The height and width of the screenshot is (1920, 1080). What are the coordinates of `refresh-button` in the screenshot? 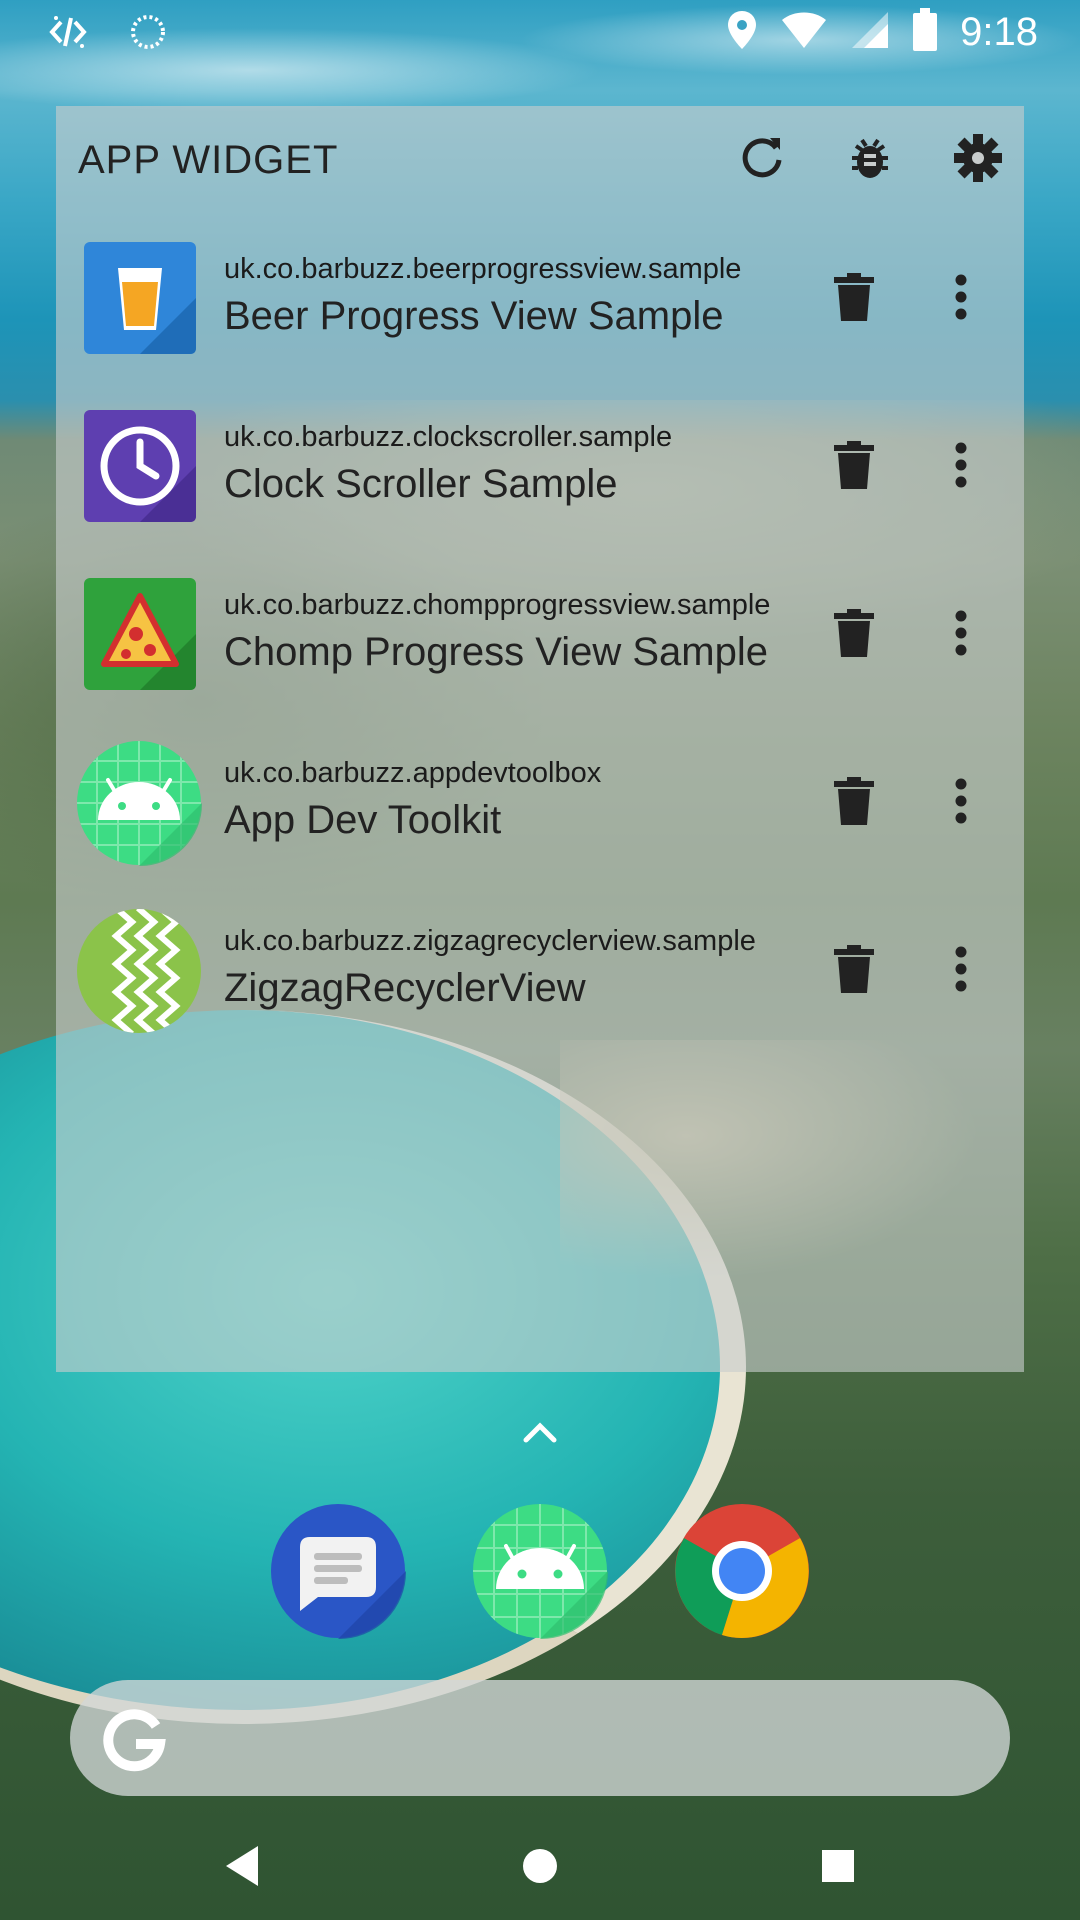 It's located at (762, 160).